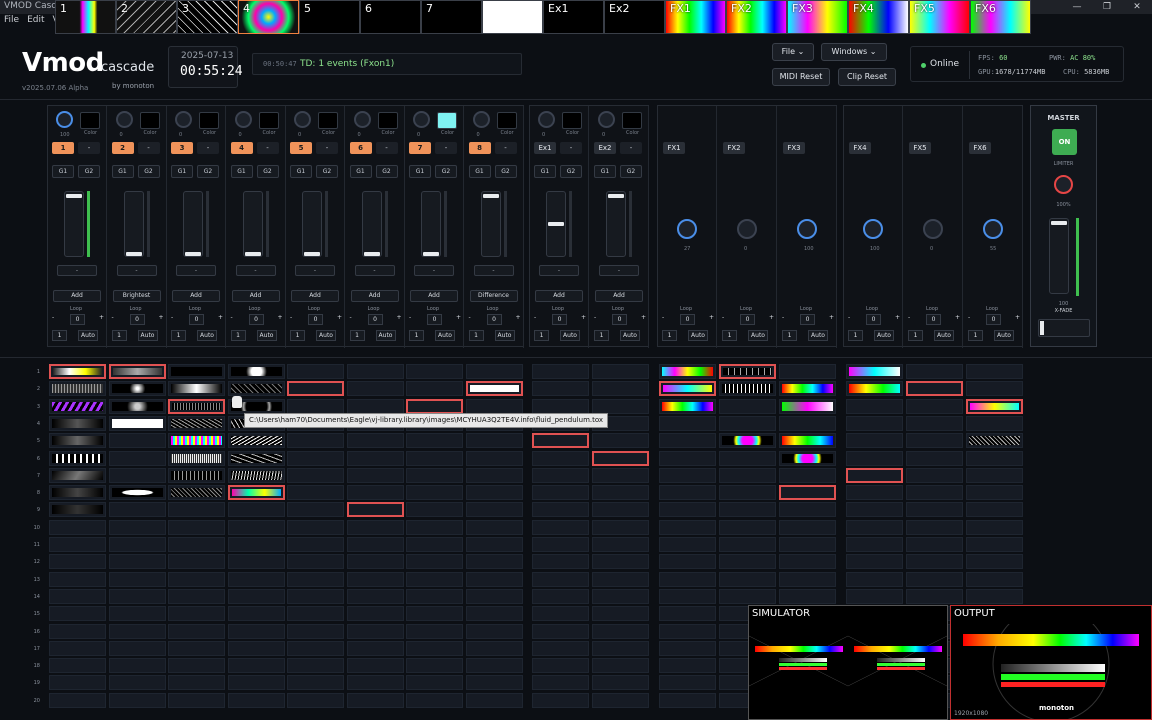  I want to click on master-fader, so click(1059, 256).